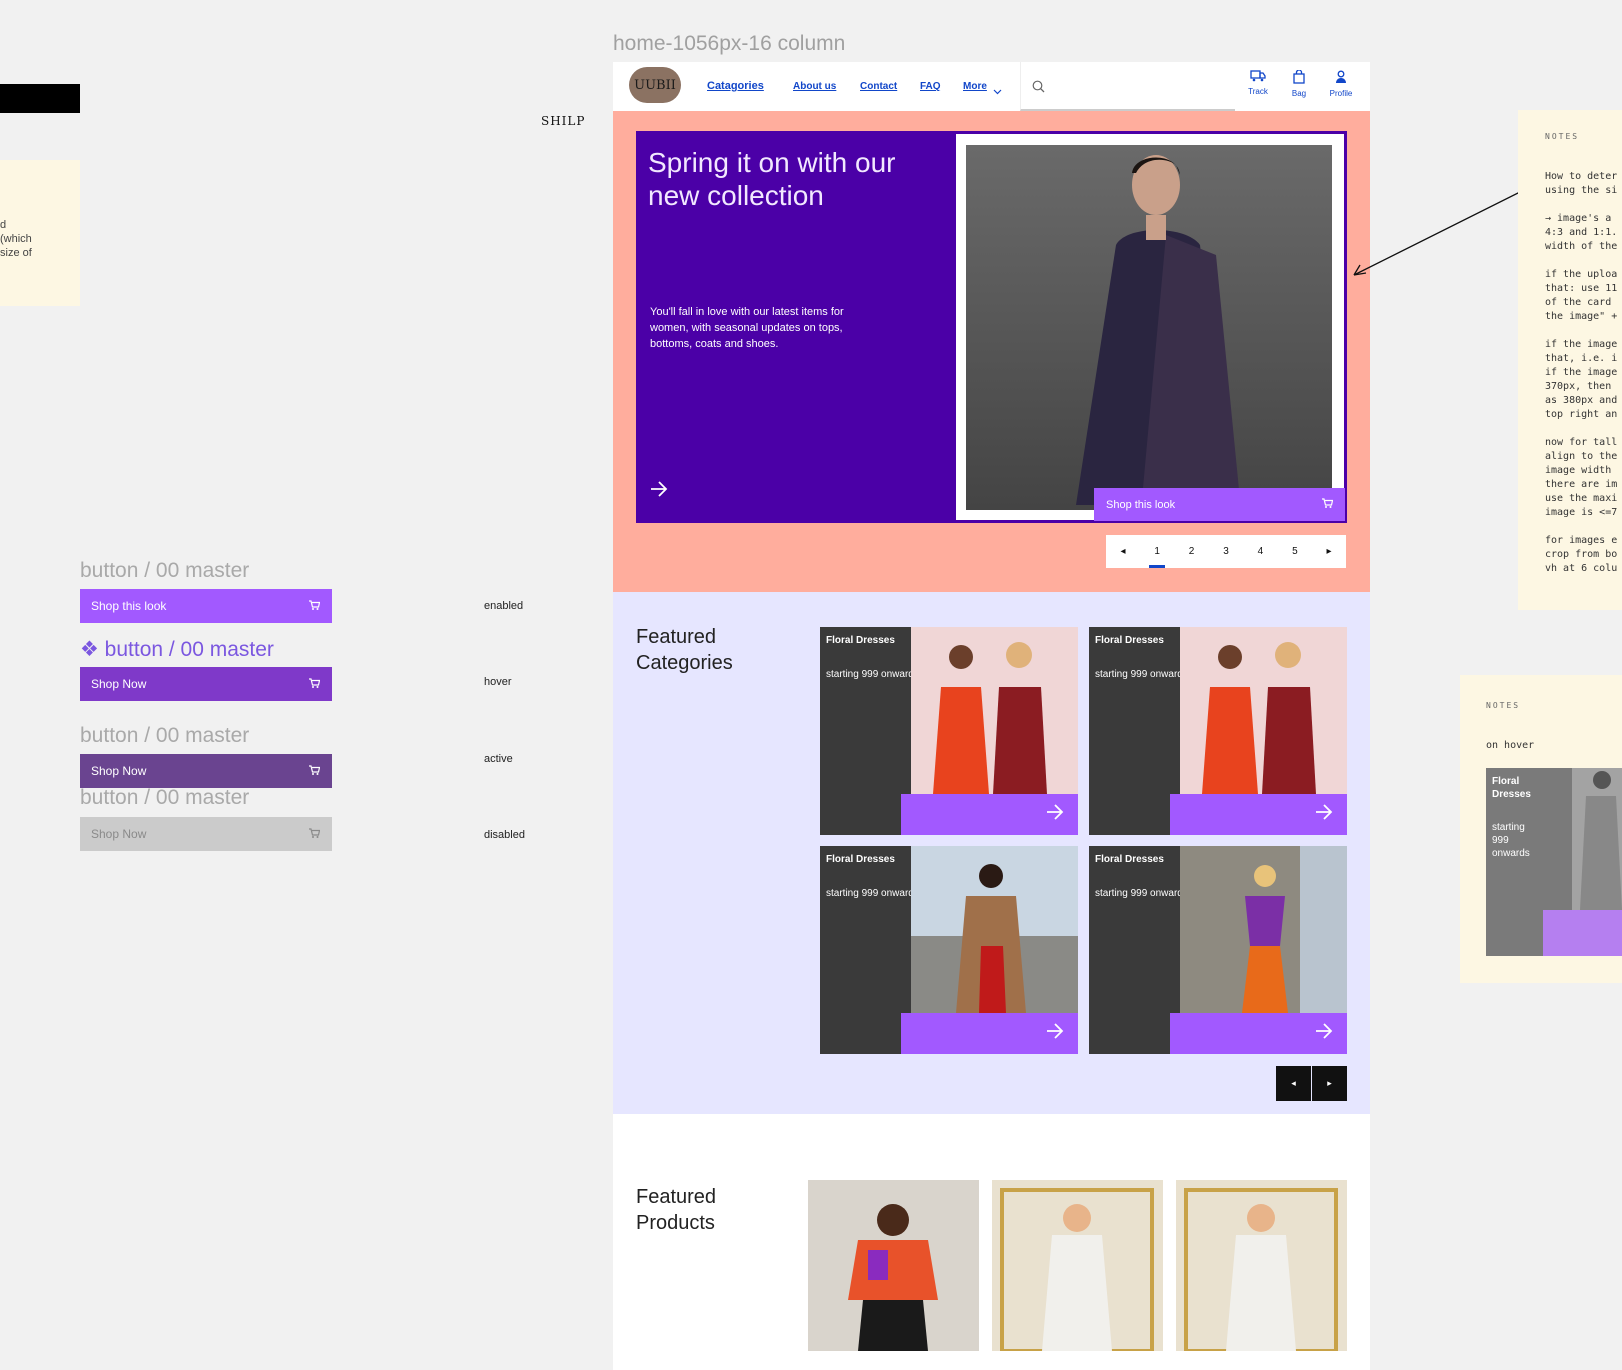  I want to click on track-label: Track, so click(1258, 91).